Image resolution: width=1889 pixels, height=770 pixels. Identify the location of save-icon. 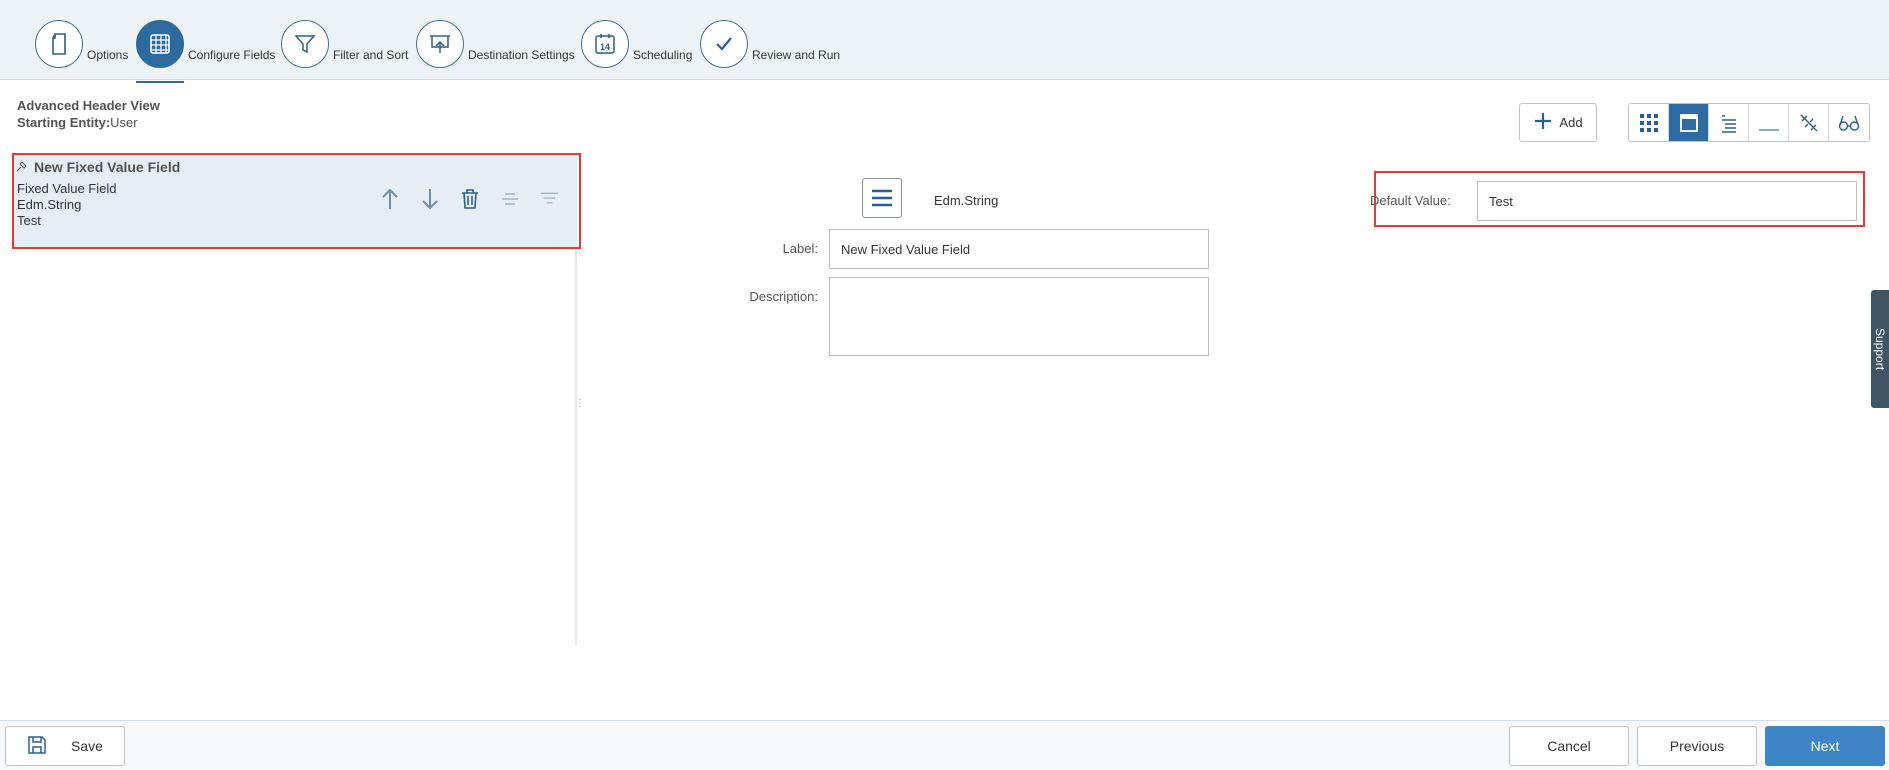
(37, 746).